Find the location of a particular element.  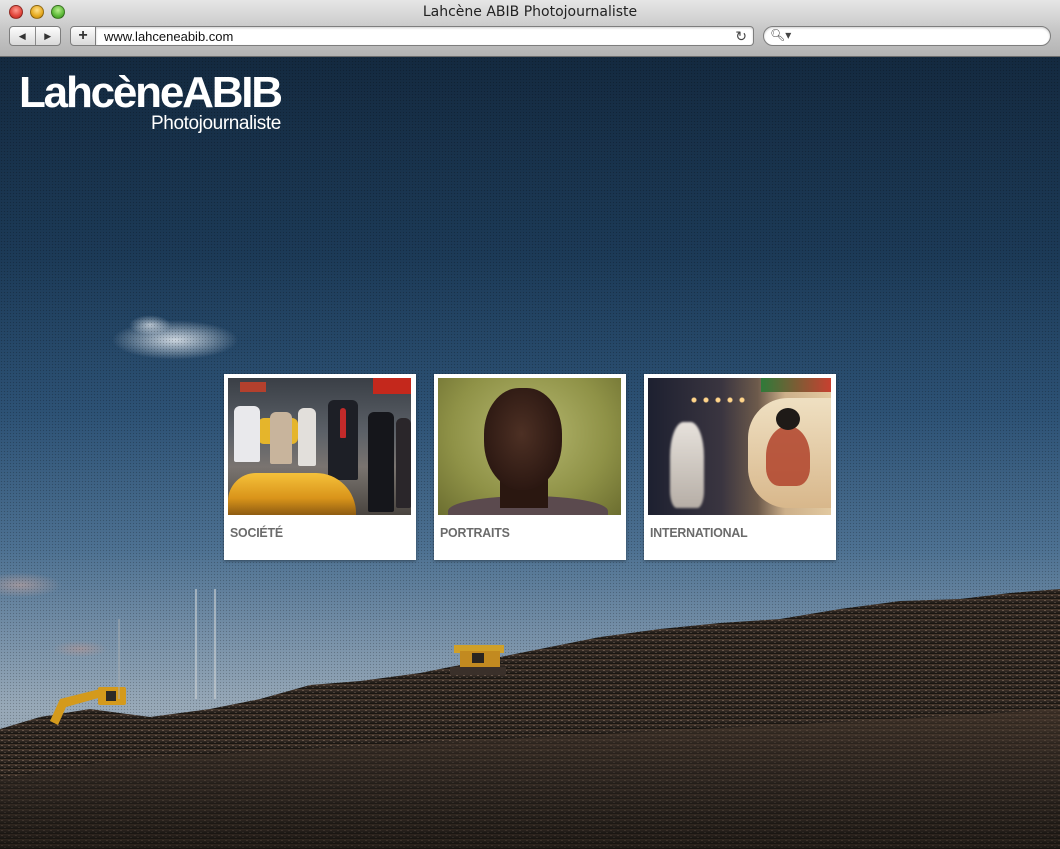

url-text: www.lahceneabib.com is located at coordinates (169, 36).